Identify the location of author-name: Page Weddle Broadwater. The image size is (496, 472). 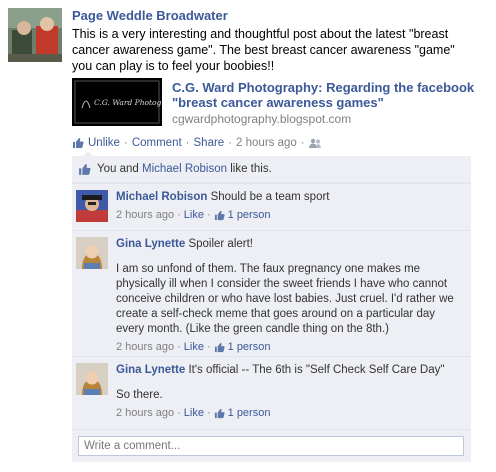
(150, 15).